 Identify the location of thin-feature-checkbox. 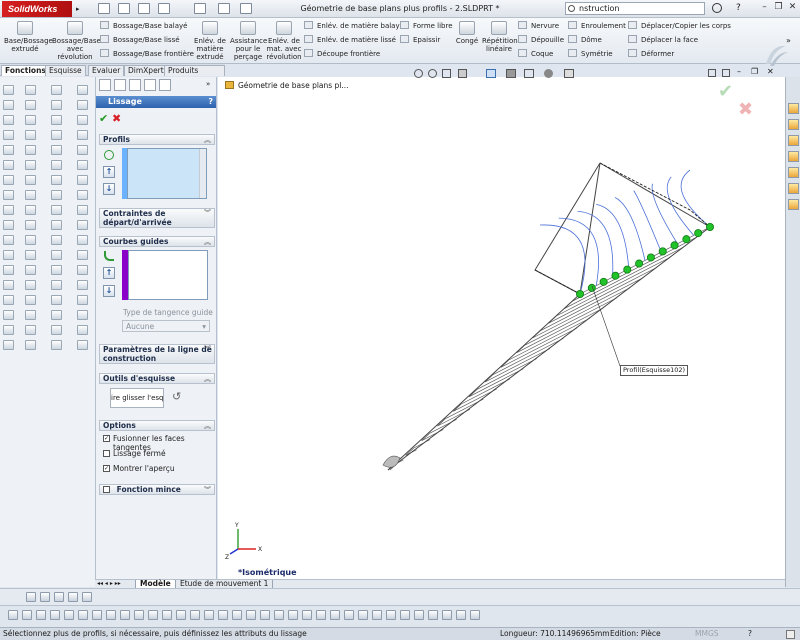
(106, 489).